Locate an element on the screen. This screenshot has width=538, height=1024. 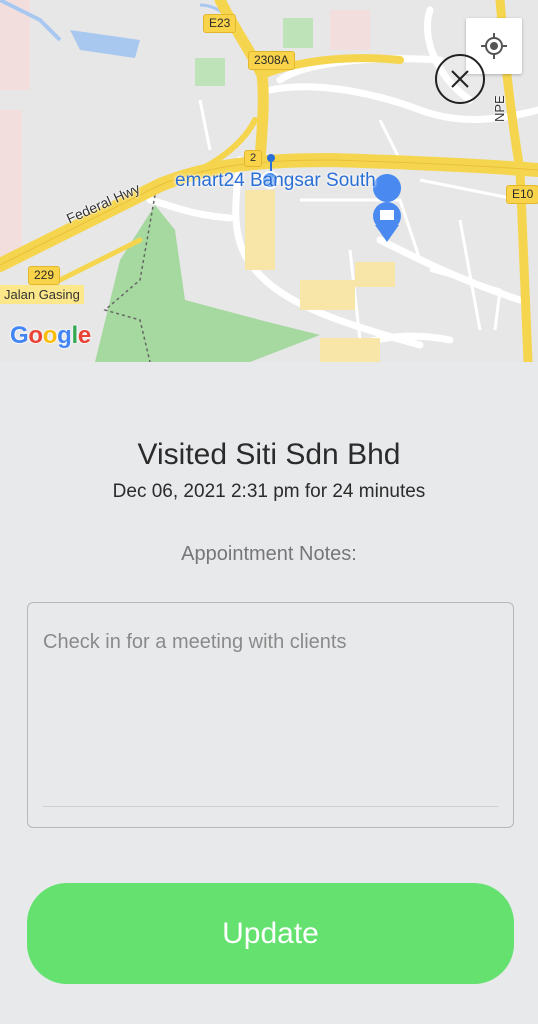
update-button: Update is located at coordinates (270, 933).